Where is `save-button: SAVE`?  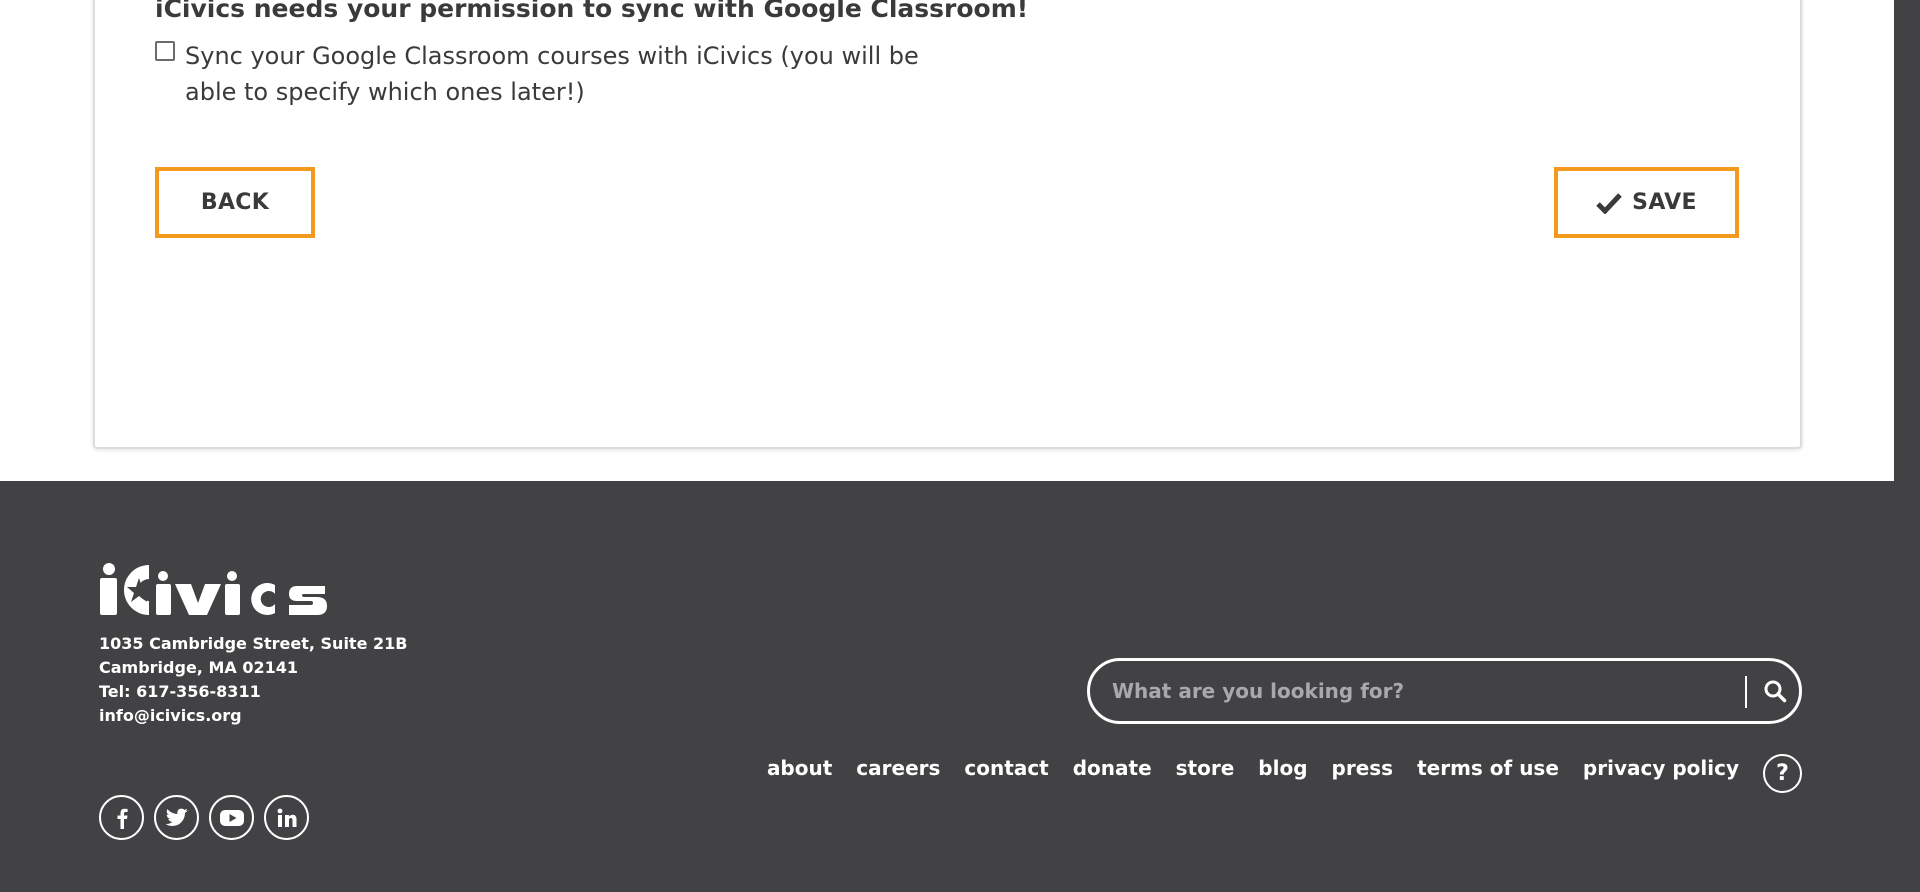 save-button: SAVE is located at coordinates (1646, 202).